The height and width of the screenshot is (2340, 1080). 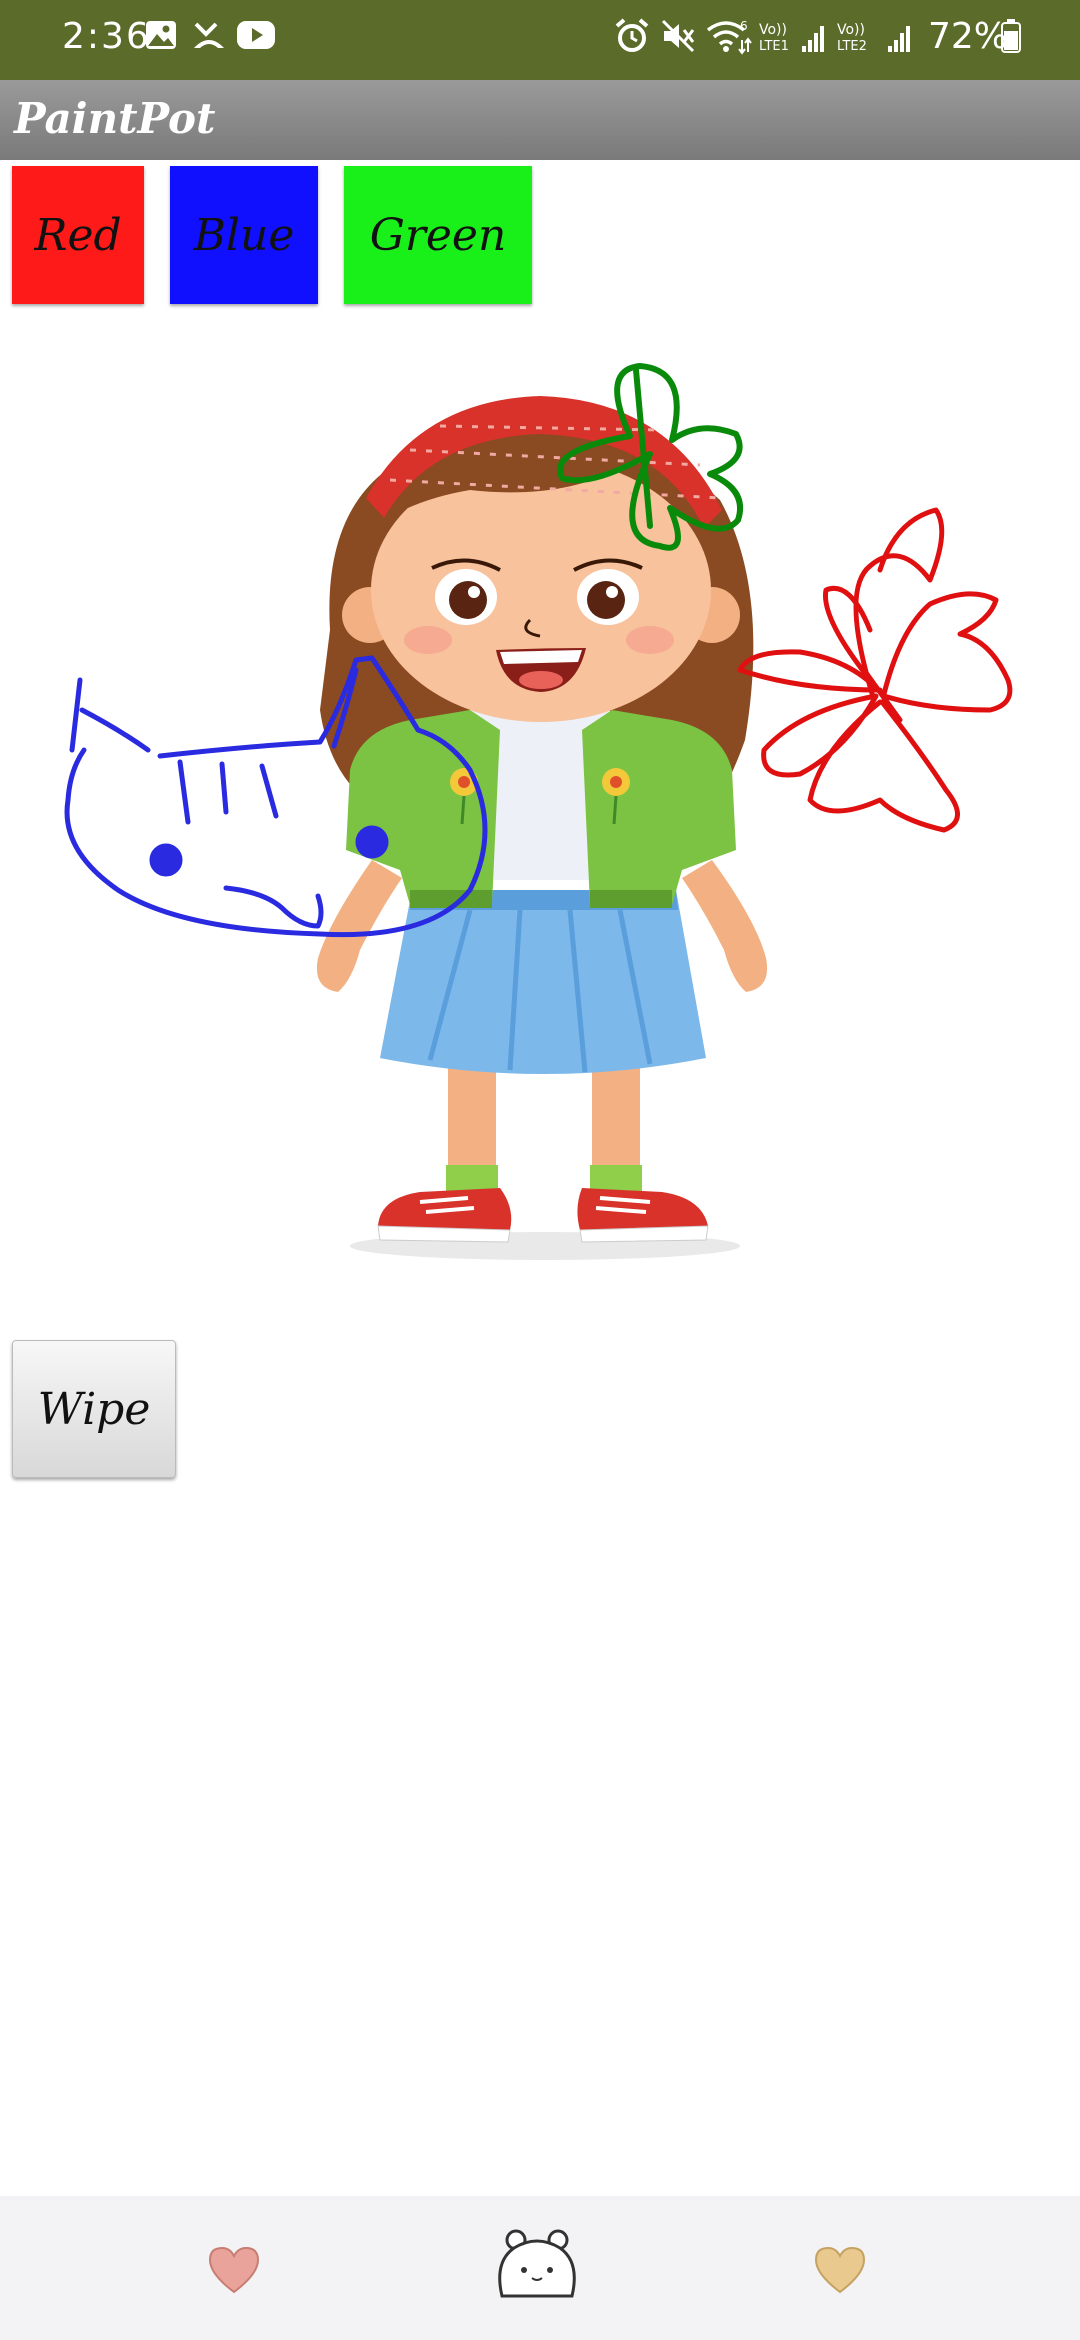 I want to click on wipe-button-label: Wipe, so click(x=94, y=1409).